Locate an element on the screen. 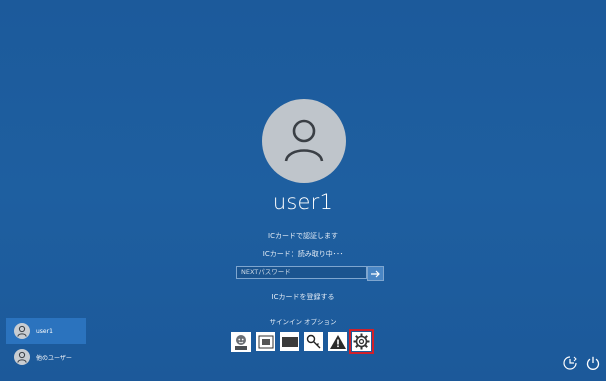  user-list-item-user1: user1 is located at coordinates (46, 331).